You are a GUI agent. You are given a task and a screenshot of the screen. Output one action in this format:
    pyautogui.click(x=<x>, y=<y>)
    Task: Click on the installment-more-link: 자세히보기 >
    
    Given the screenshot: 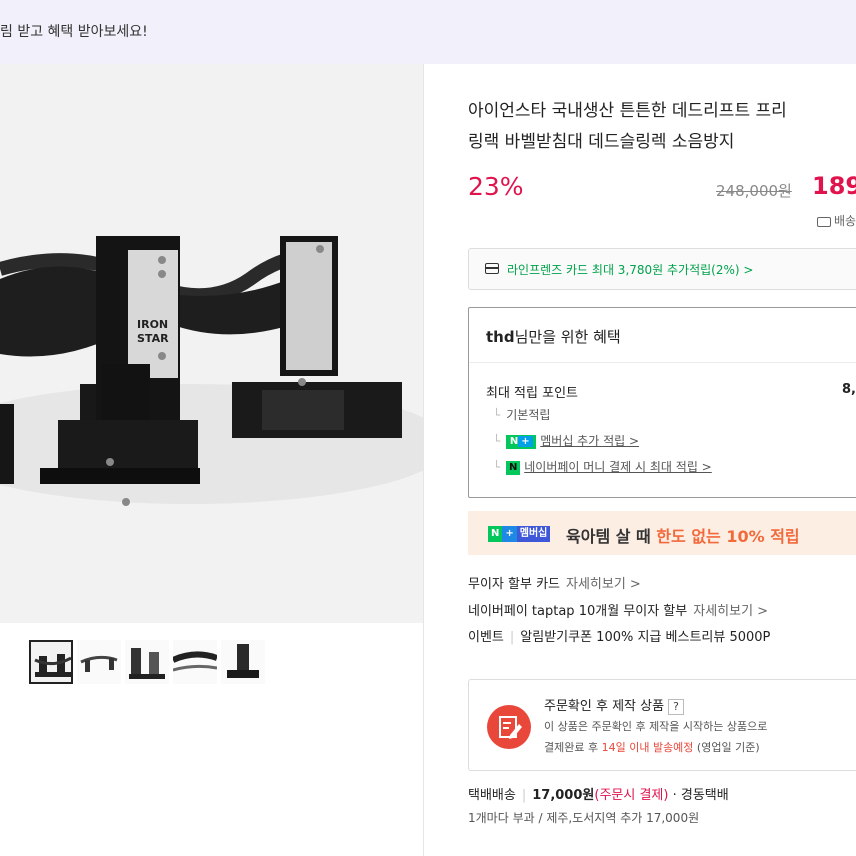 What is the action you would take?
    pyautogui.click(x=603, y=584)
    